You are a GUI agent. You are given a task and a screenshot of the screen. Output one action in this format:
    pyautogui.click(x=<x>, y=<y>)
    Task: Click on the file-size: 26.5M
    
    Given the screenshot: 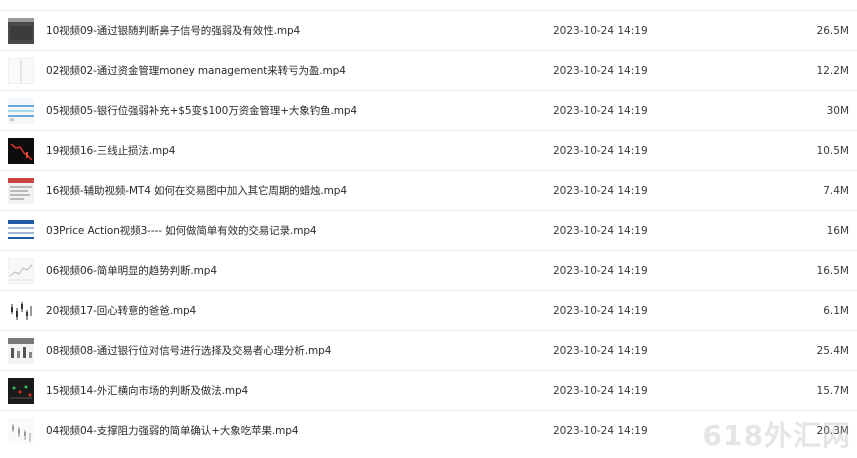 What is the action you would take?
    pyautogui.click(x=832, y=31)
    